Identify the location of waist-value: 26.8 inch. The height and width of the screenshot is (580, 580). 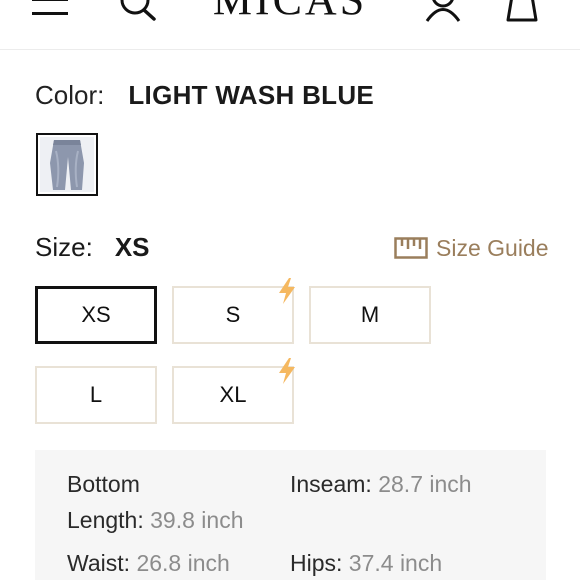
(183, 563).